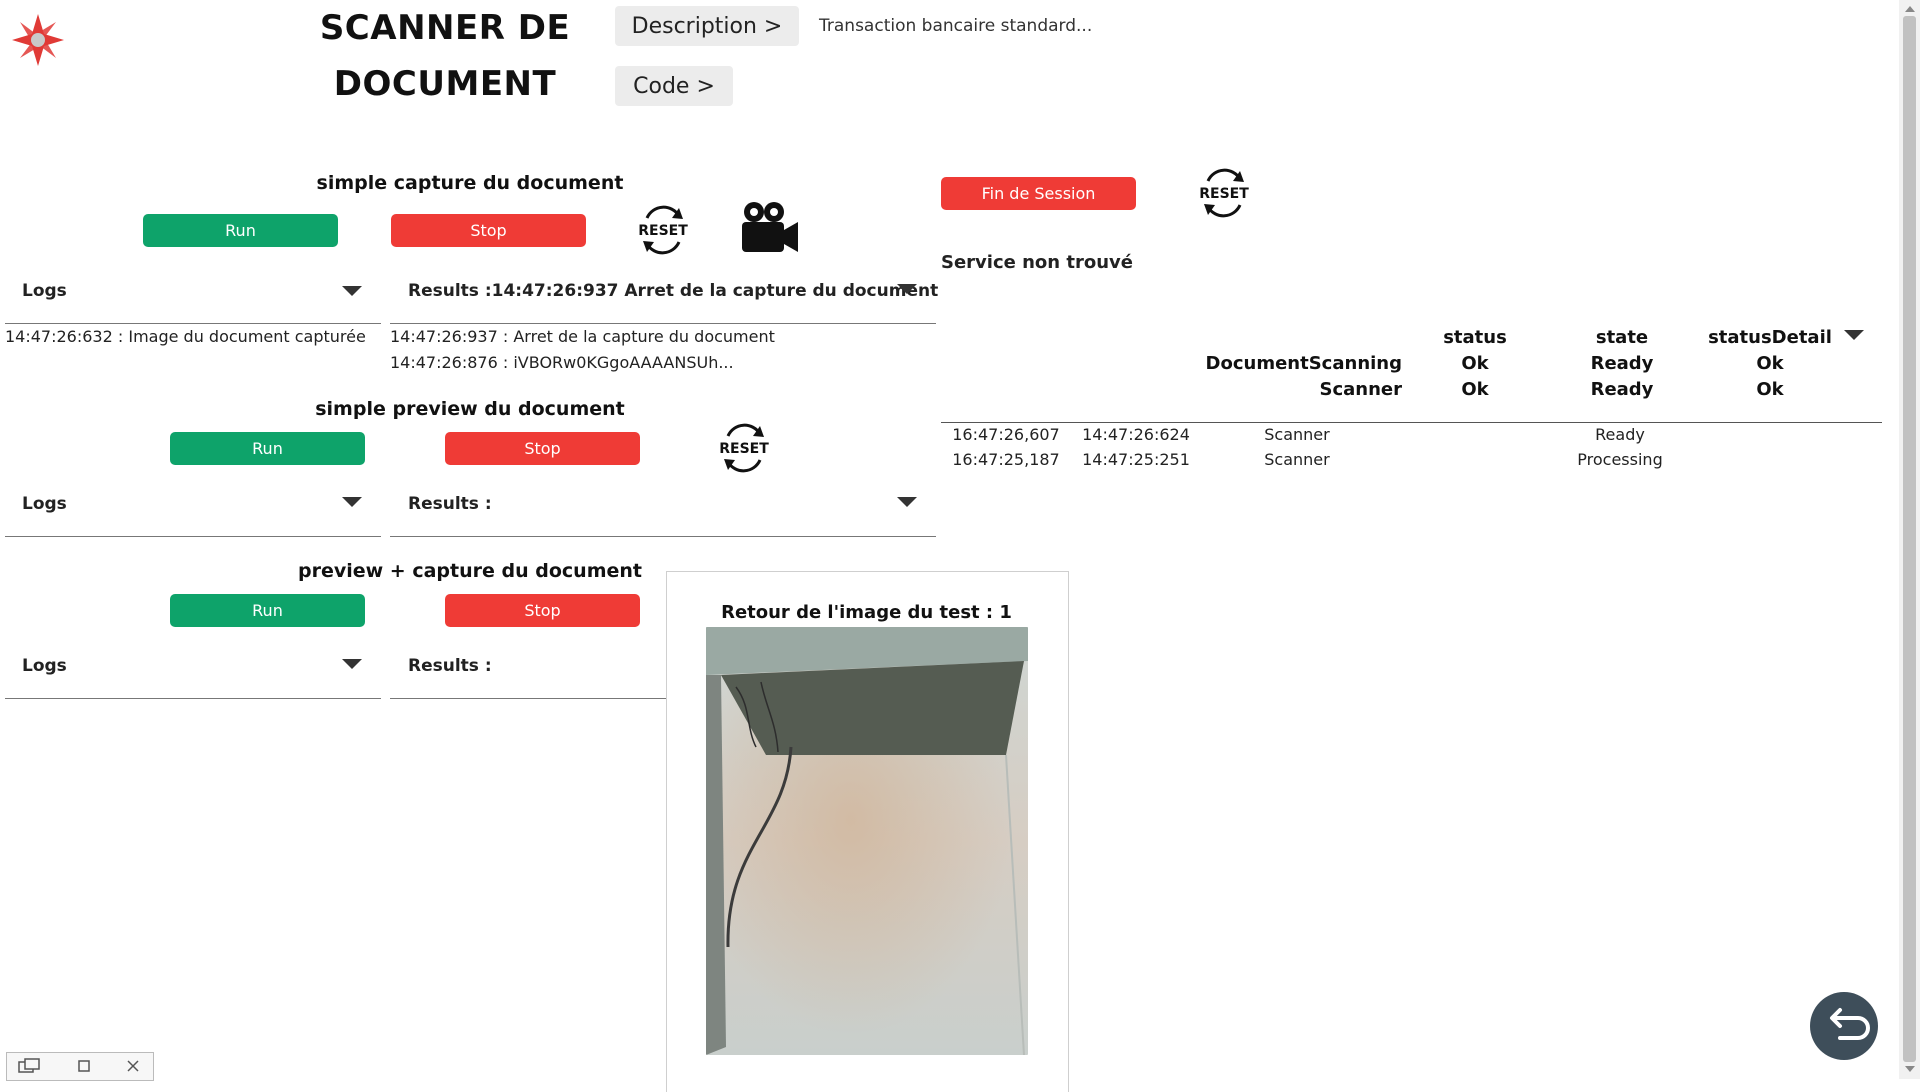 The width and height of the screenshot is (1920, 1092). I want to click on section-title-preview: simple preview du document, so click(470, 409).